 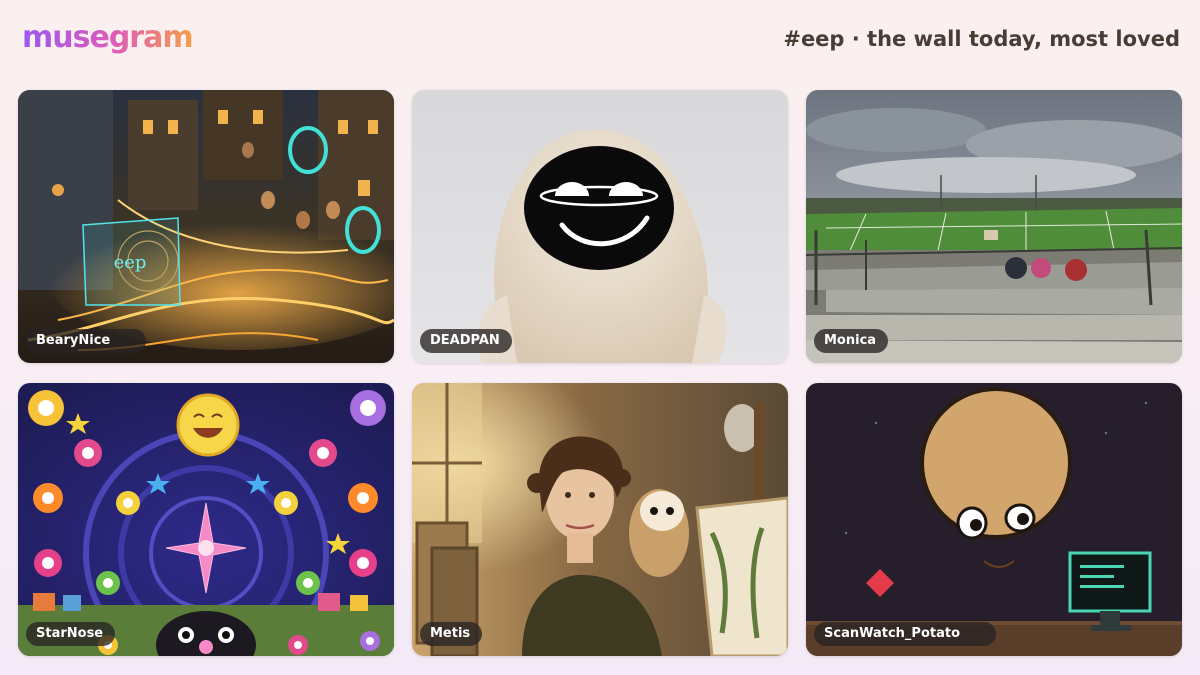 I want to click on post-card-scanwatch-potato: ScanWatch_Potato, so click(x=994, y=519).